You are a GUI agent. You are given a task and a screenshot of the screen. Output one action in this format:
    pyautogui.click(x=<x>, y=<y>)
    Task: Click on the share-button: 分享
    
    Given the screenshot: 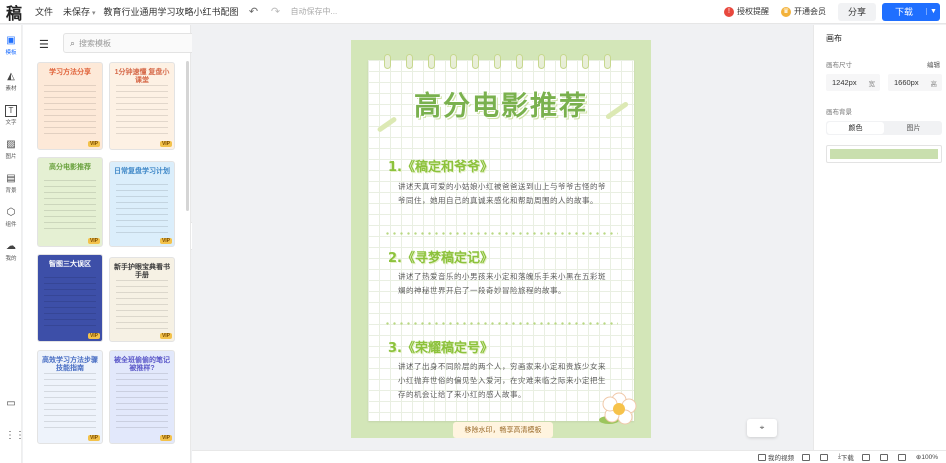 What is the action you would take?
    pyautogui.click(x=857, y=11)
    